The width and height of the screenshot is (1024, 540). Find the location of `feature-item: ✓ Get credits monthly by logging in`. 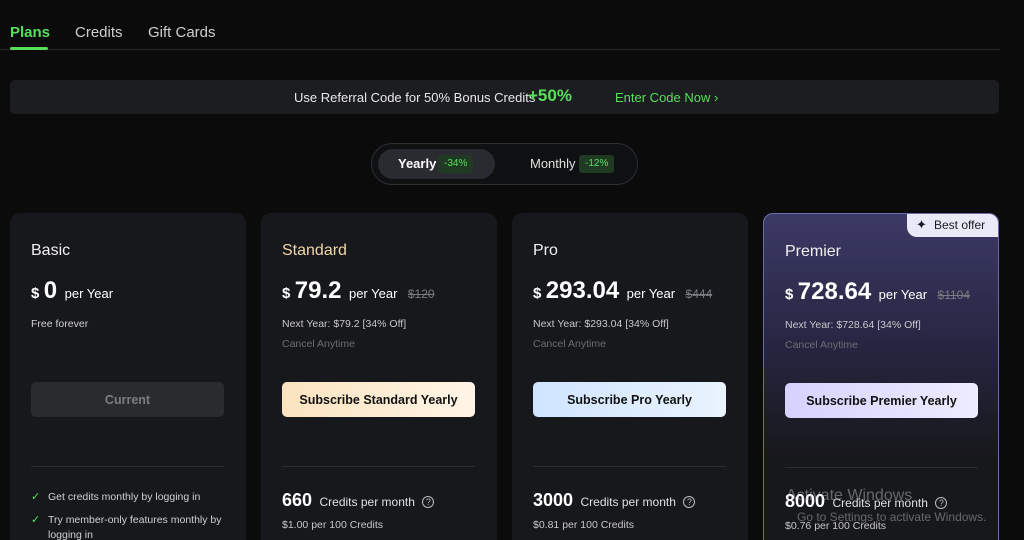

feature-item: ✓ Get credits monthly by logging in is located at coordinates (131, 497).